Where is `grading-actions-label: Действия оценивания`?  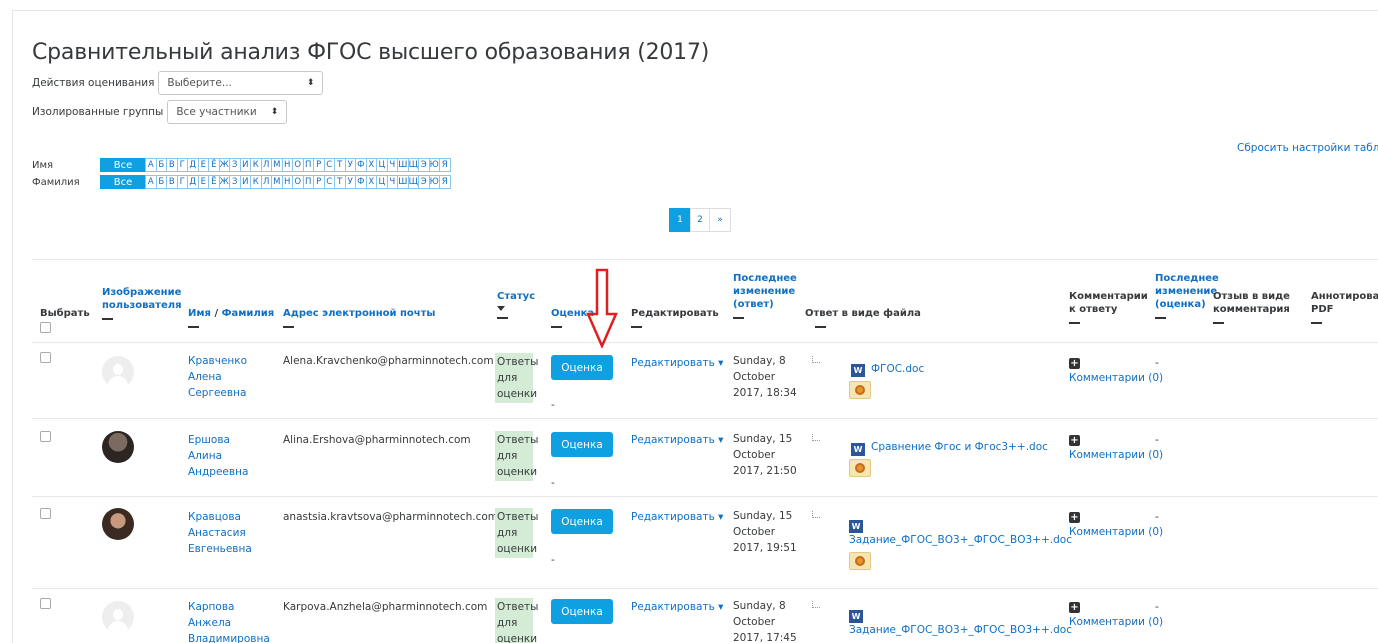 grading-actions-label: Действия оценивания is located at coordinates (93, 83).